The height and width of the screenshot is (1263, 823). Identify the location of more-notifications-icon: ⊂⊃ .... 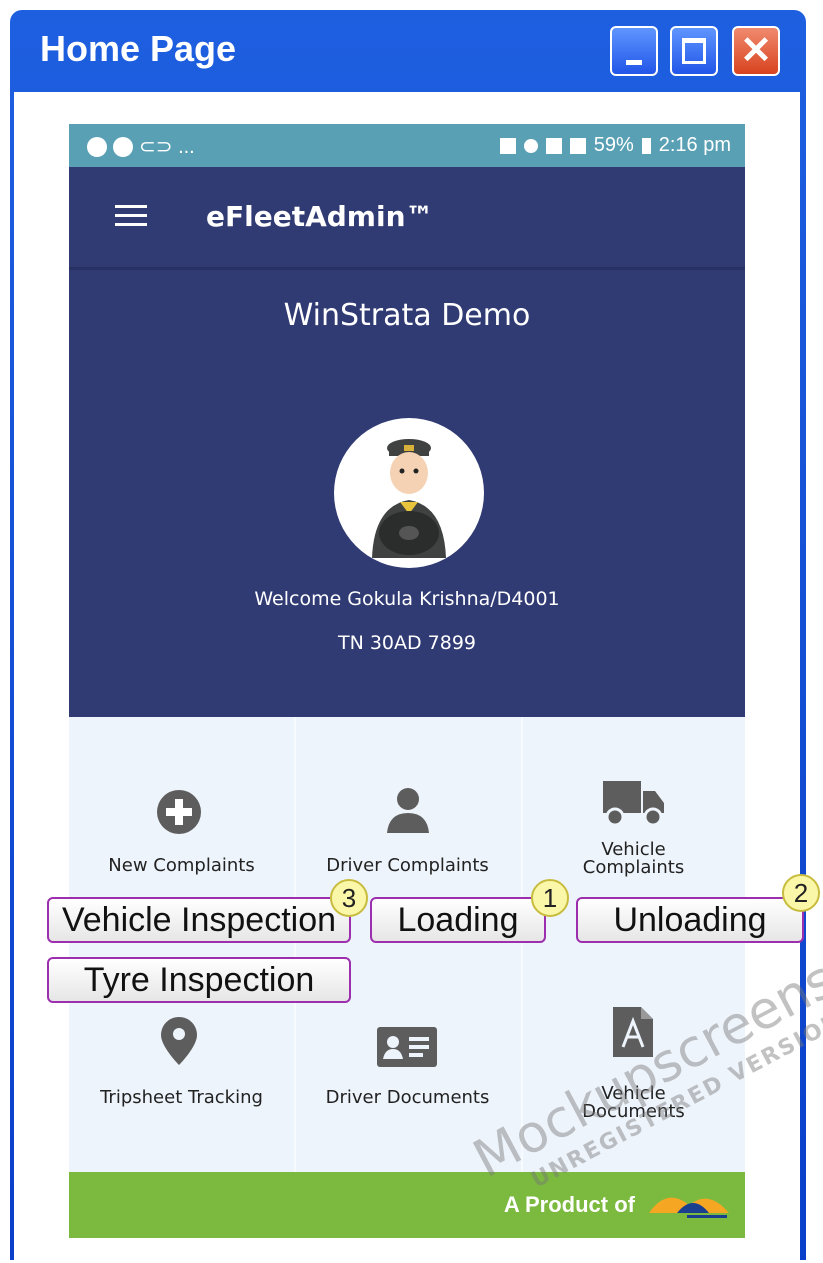
(167, 147).